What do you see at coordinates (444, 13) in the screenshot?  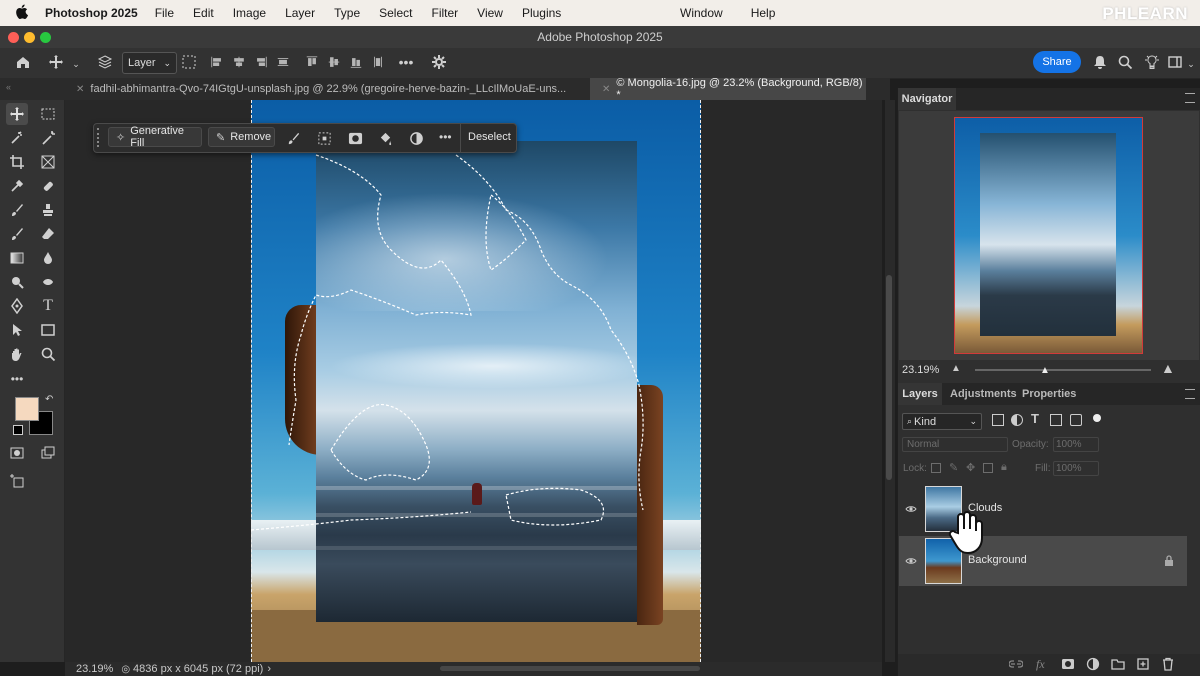 I see `menu-filter: Filter` at bounding box center [444, 13].